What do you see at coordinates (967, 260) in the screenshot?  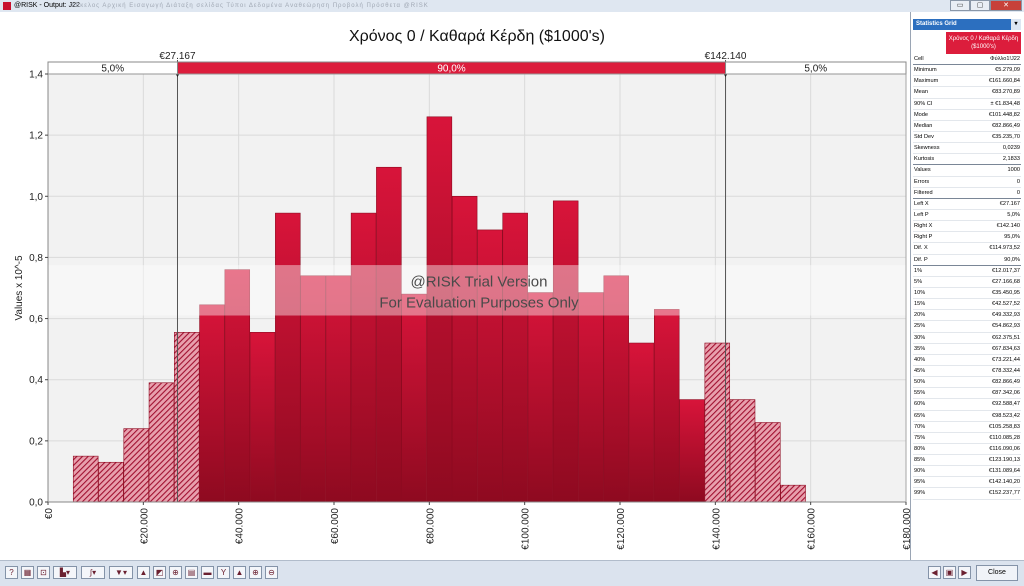 I see `stats-row: Dif. P 90,0%` at bounding box center [967, 260].